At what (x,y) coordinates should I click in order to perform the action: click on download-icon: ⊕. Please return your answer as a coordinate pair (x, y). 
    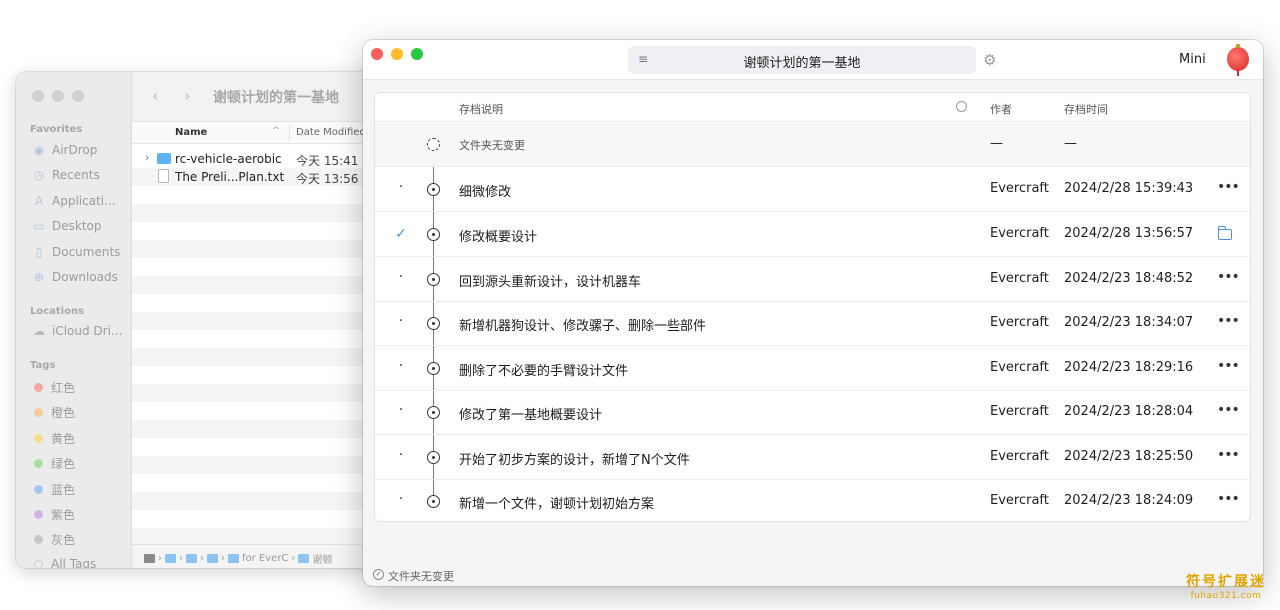
    Looking at the image, I should click on (39, 277).